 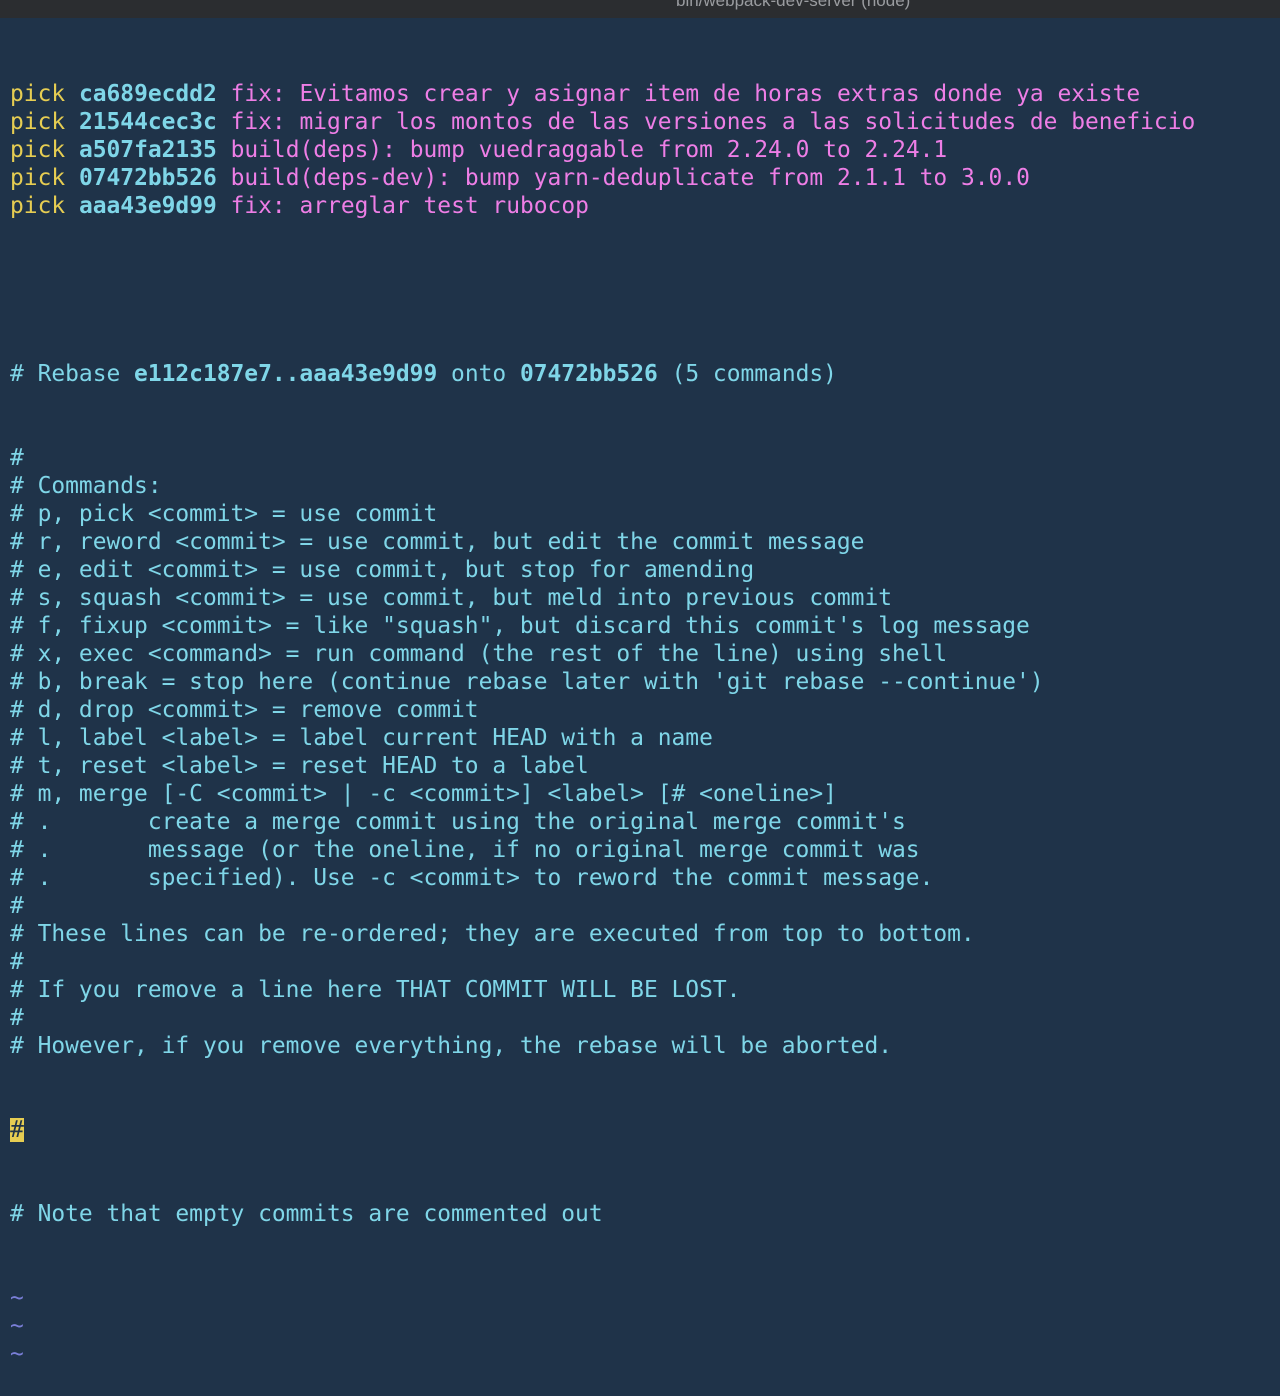 I want to click on comment-line: # d, drop <commit> = remove commit, so click(x=244, y=710).